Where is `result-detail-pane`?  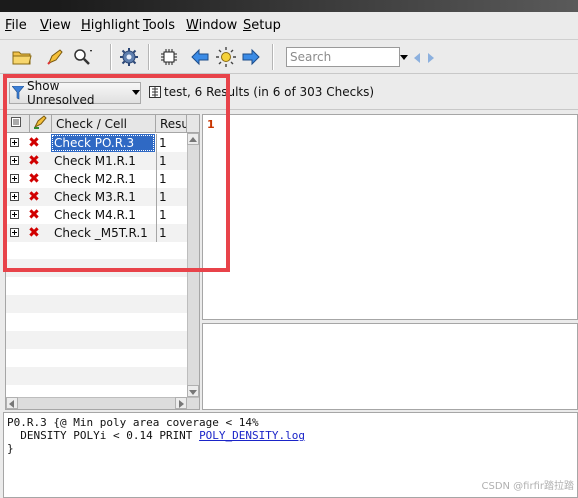
result-detail-pane is located at coordinates (390, 366).